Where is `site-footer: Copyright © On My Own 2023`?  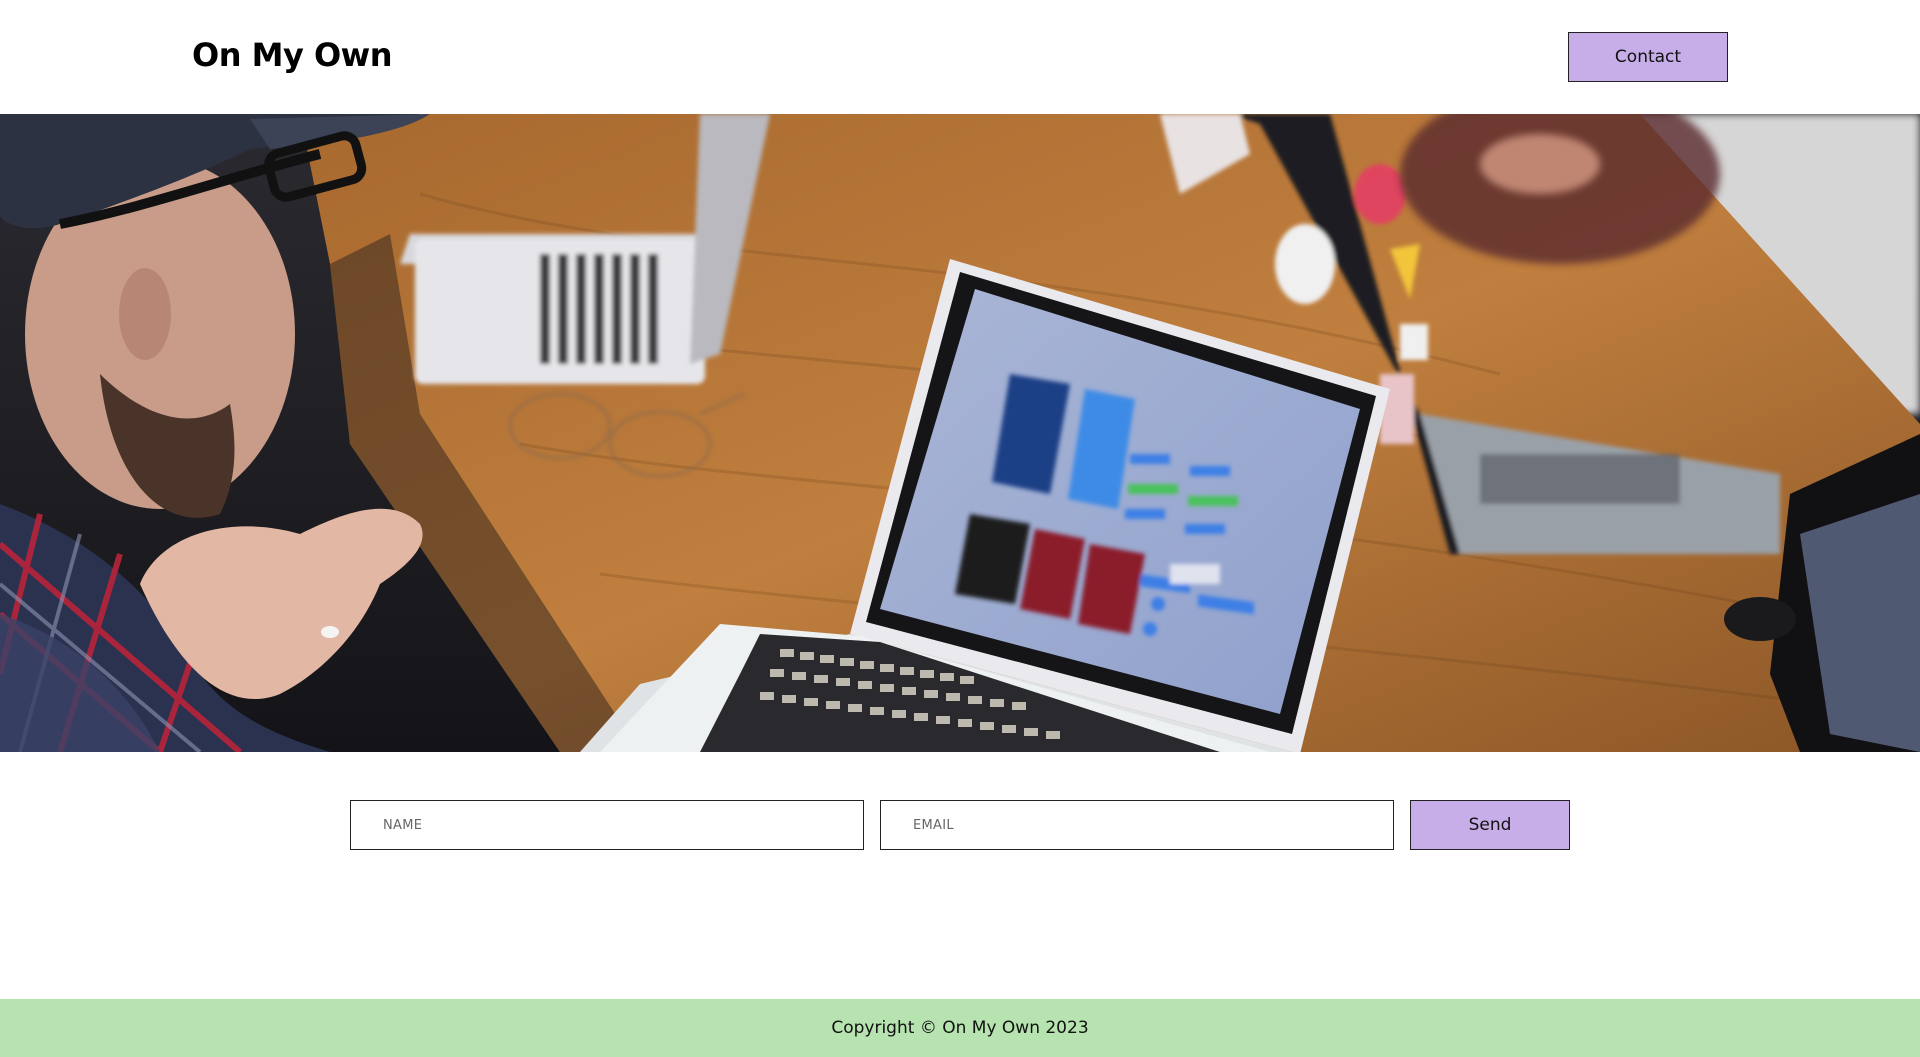
site-footer: Copyright © On My Own 2023 is located at coordinates (960, 1028).